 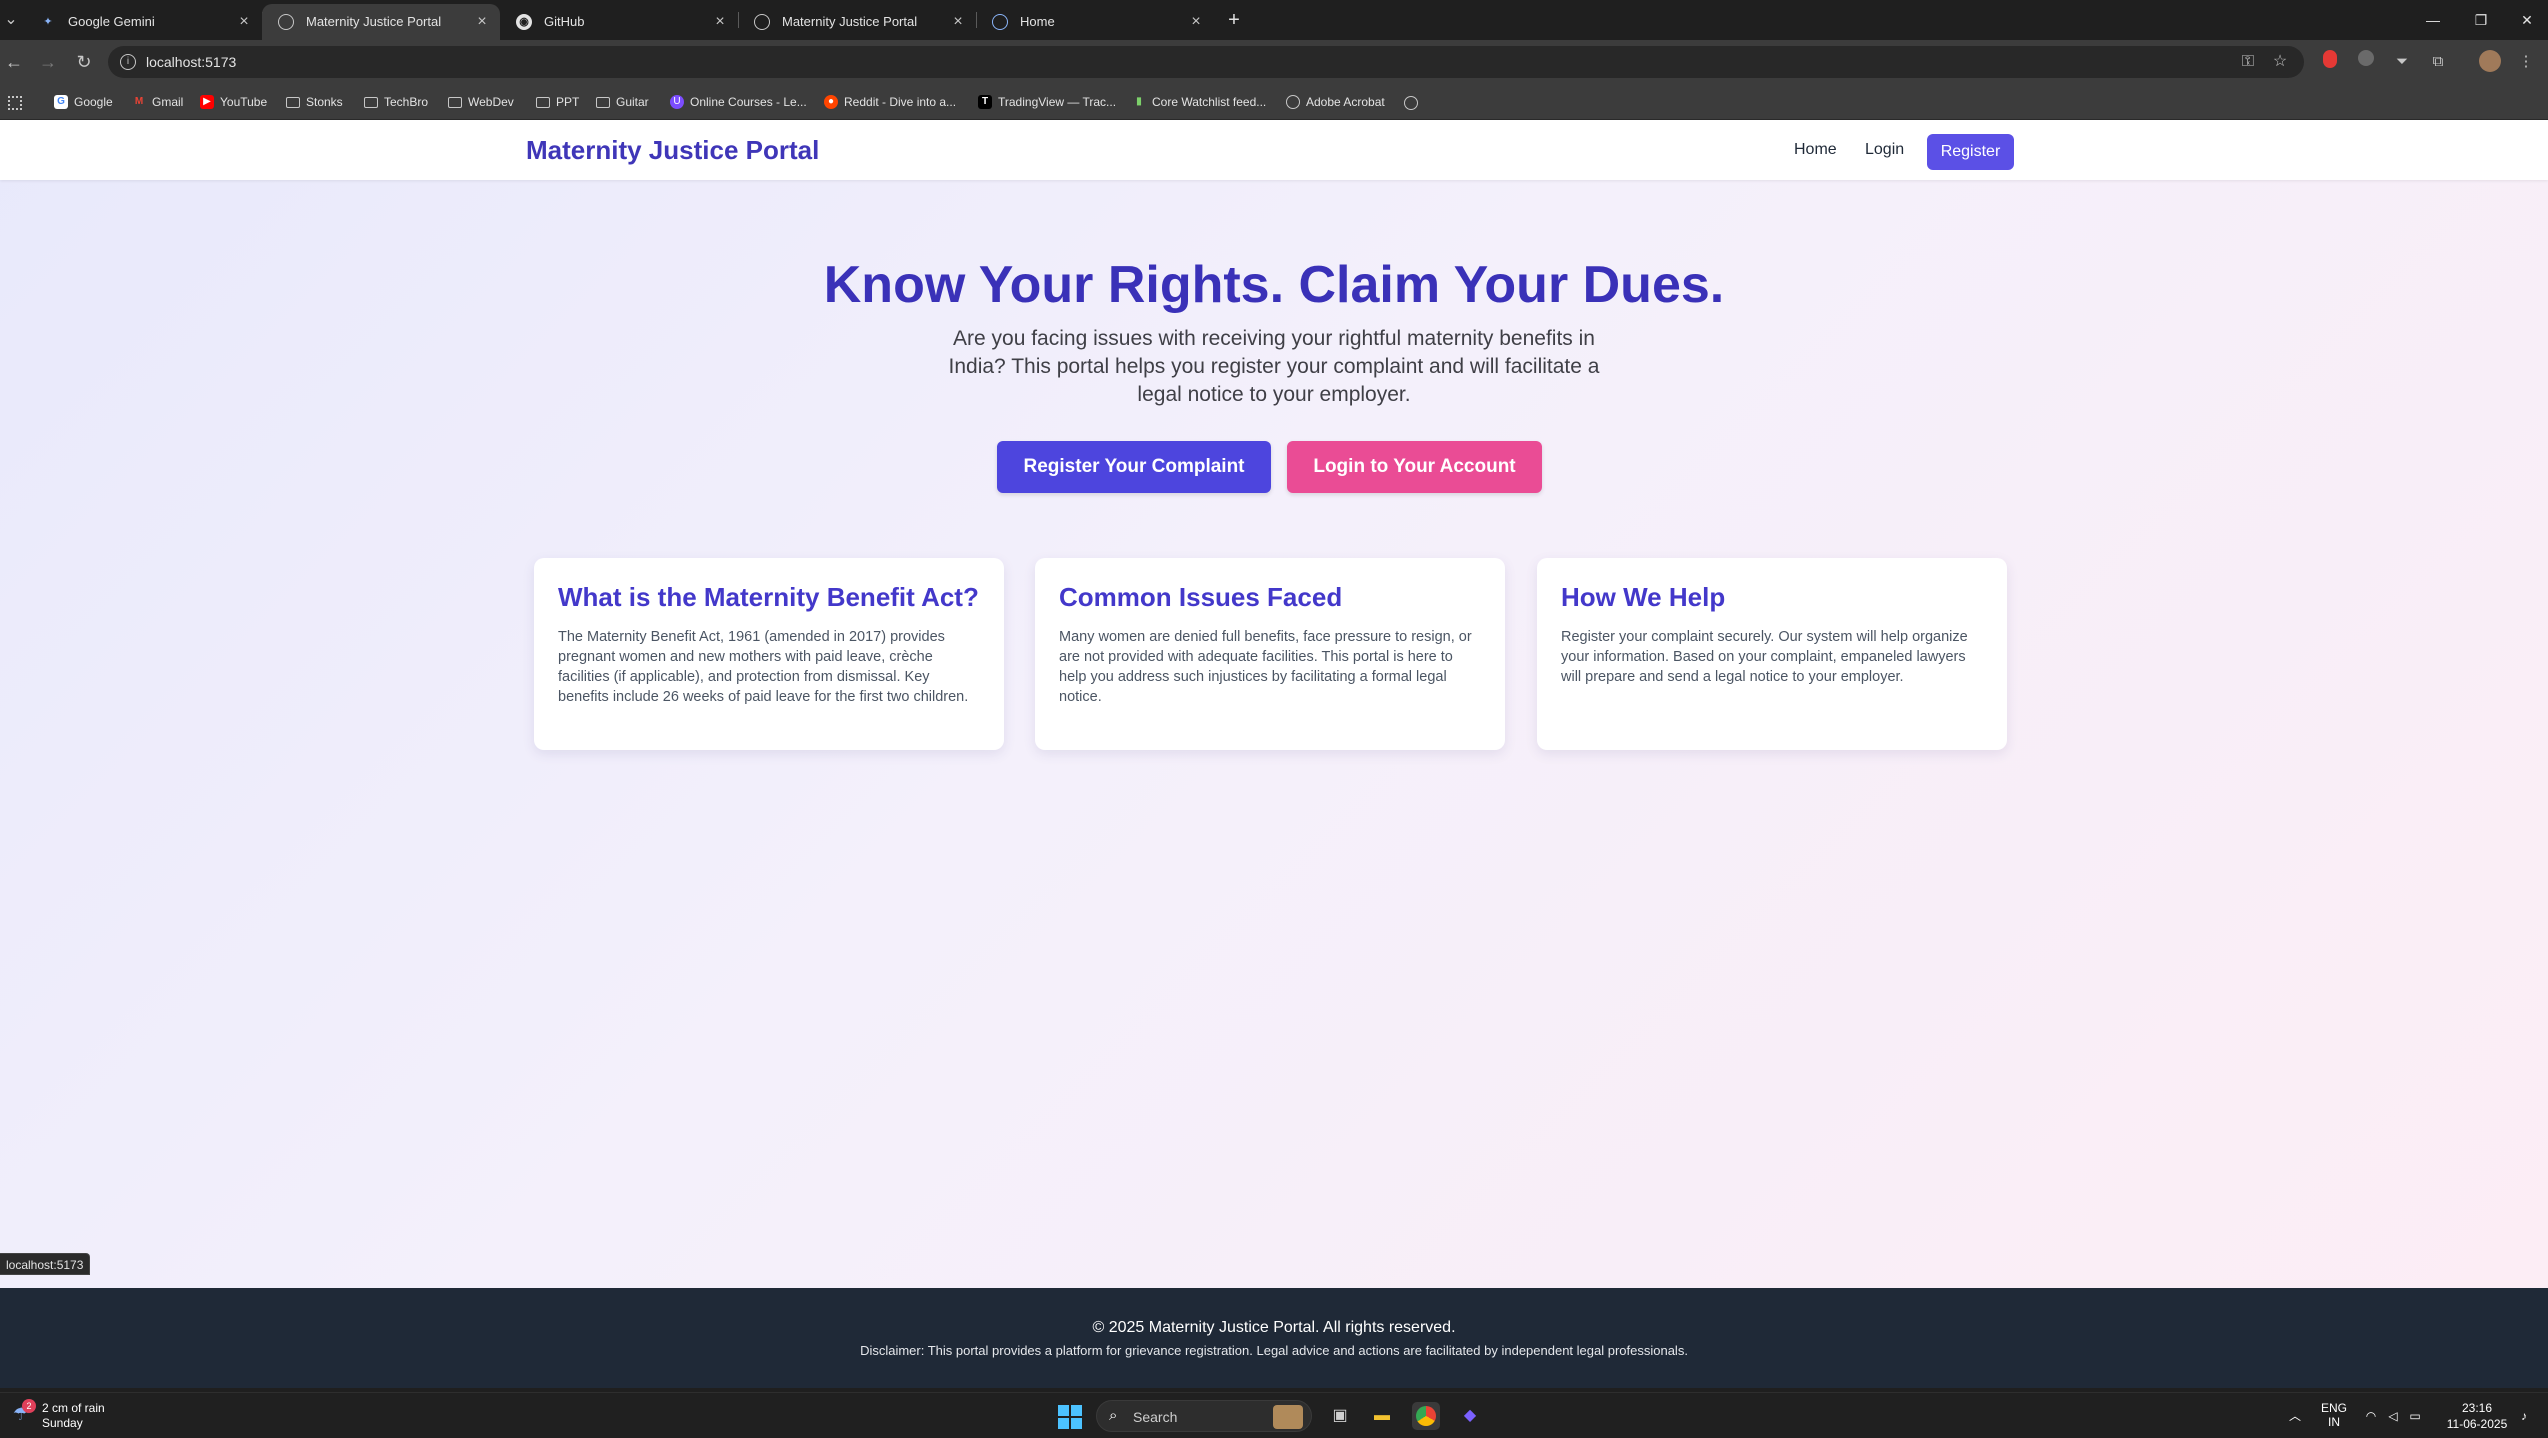 I want to click on tray-overflow-chevron-icon: ︿, so click(x=2295, y=1415).